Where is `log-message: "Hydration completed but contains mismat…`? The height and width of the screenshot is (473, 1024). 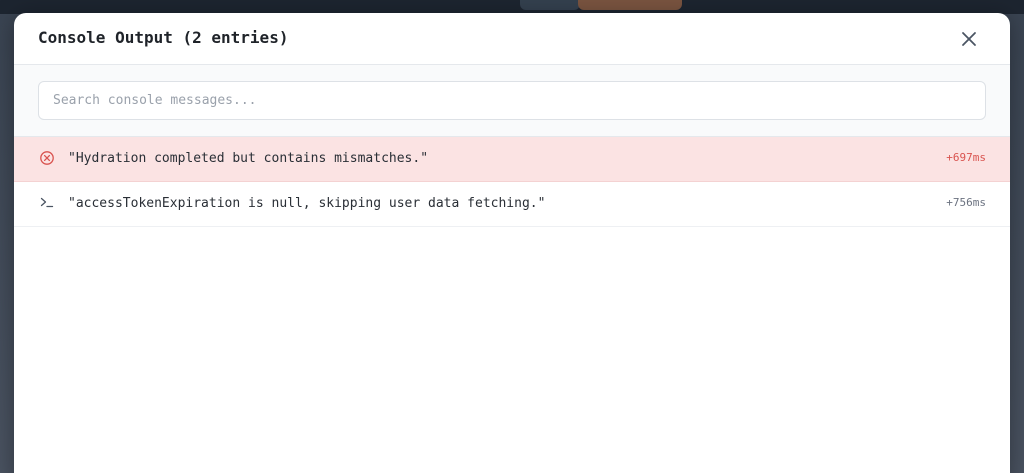
log-message: "Hydration completed but contains mismat… is located at coordinates (248, 158).